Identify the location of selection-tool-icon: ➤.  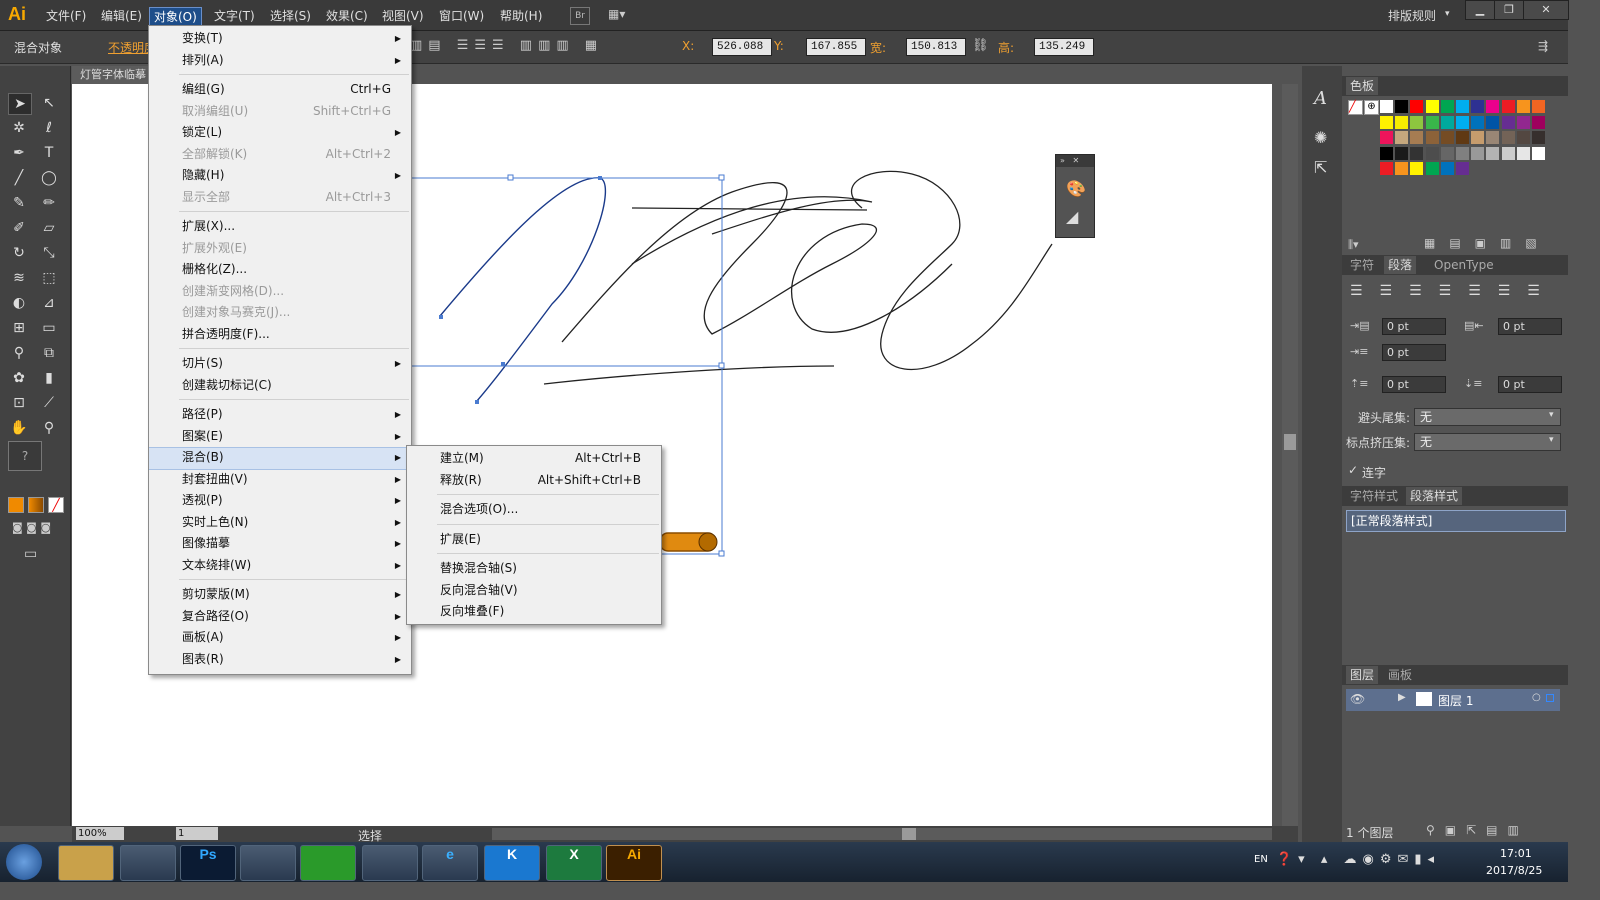
(20, 104).